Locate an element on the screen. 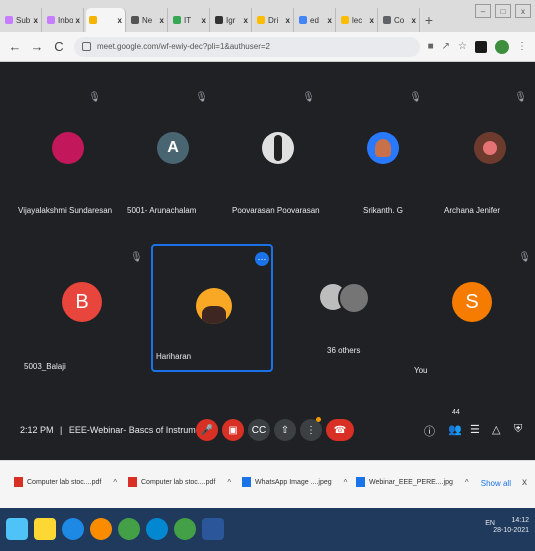 Image resolution: width=535 pixels, height=551 pixels. pinned-participant-tile: ⋯ Hariharan is located at coordinates (212, 308).